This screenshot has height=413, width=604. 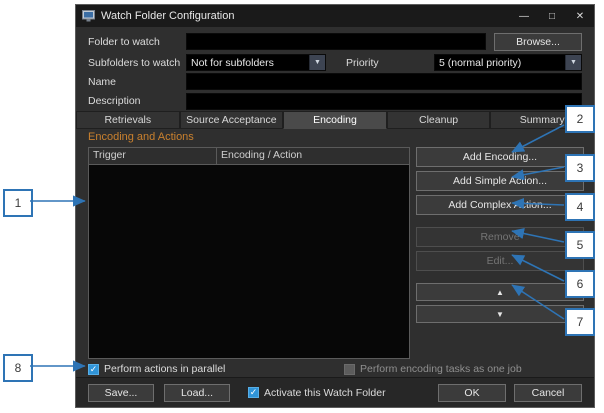 I want to click on encoding-action-column-header: Encoding / Action, so click(x=313, y=156).